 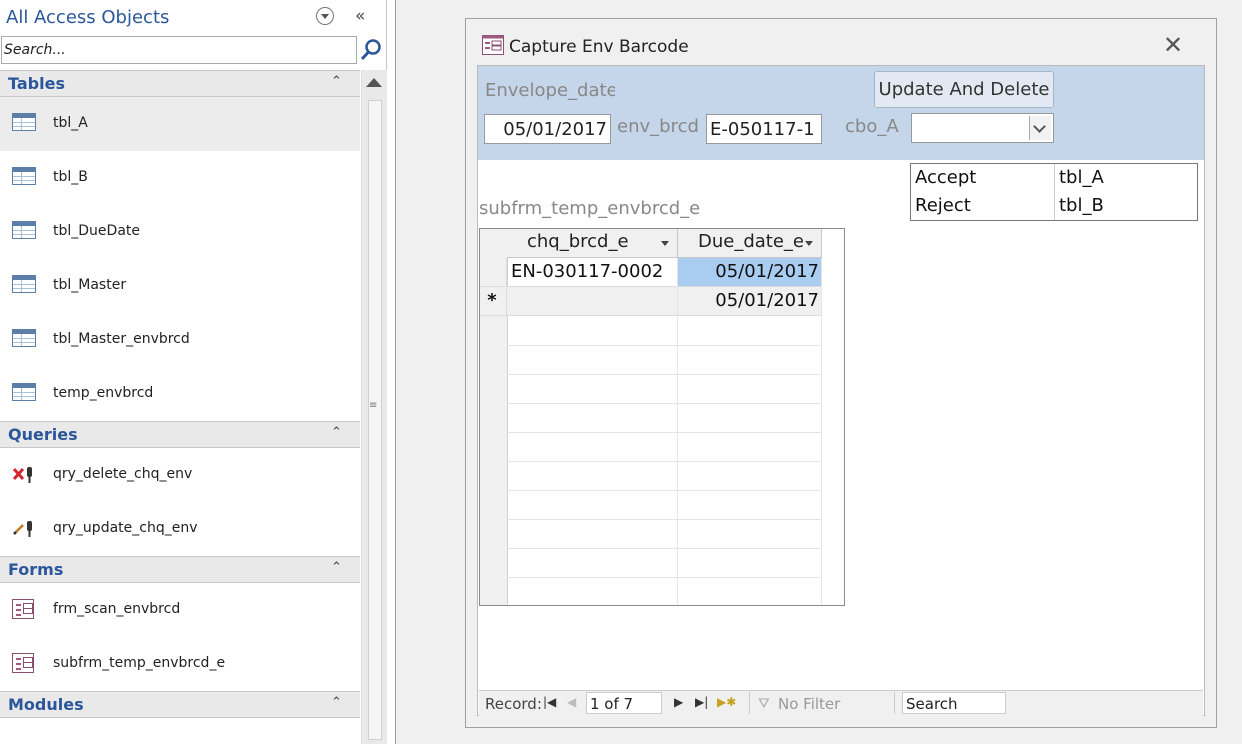 I want to click on dropdown-option-accept: Accept tbl_A, so click(x=1054, y=178).